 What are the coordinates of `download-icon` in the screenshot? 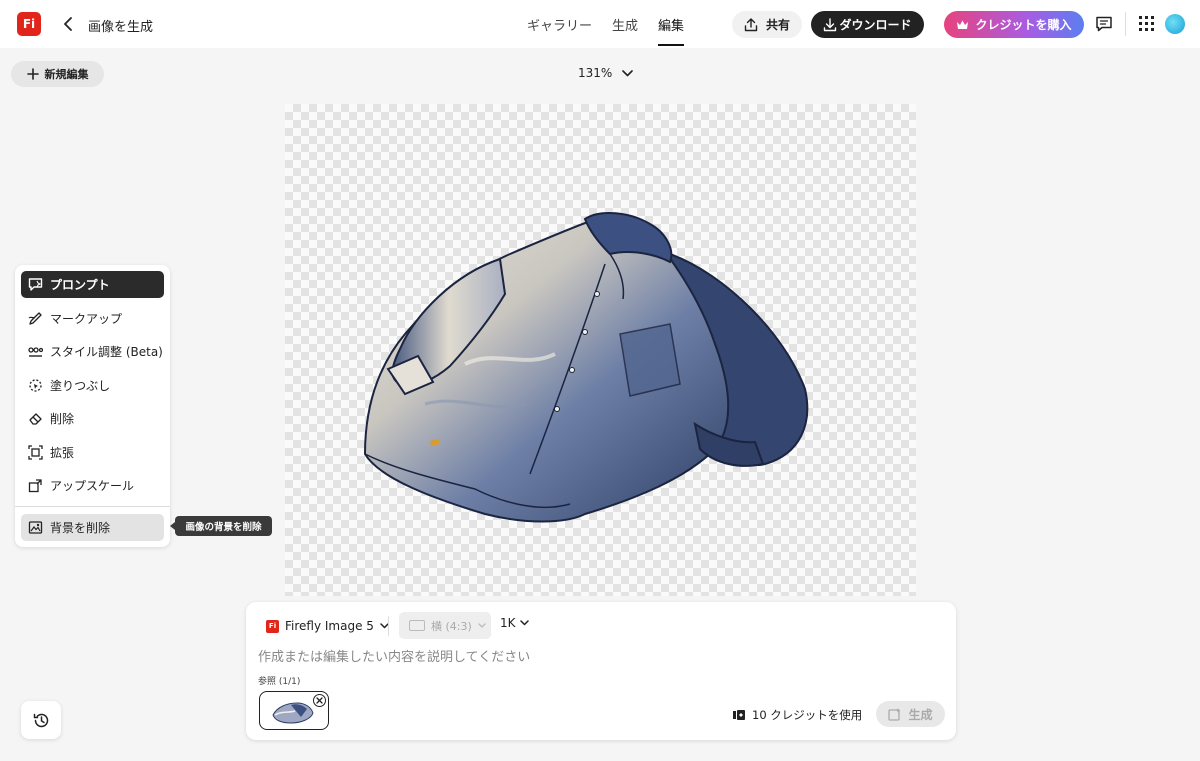 It's located at (830, 24).